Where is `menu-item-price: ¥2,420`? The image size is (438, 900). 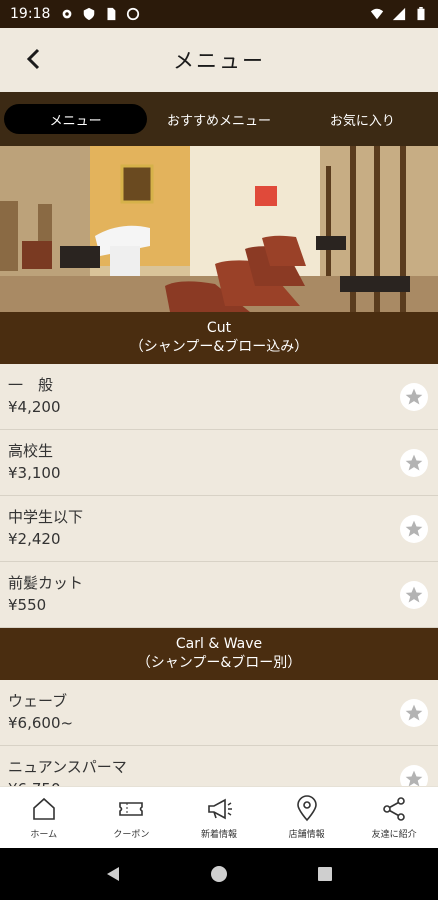
menu-item-price: ¥2,420 is located at coordinates (34, 539).